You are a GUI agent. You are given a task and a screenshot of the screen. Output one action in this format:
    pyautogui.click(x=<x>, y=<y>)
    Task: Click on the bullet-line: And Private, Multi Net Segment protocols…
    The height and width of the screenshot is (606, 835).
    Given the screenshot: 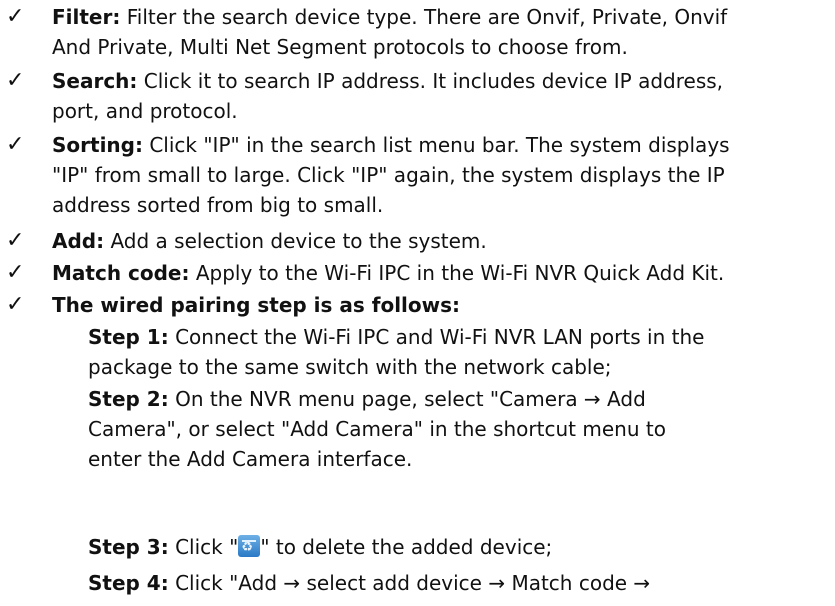 What is the action you would take?
    pyautogui.click(x=340, y=47)
    